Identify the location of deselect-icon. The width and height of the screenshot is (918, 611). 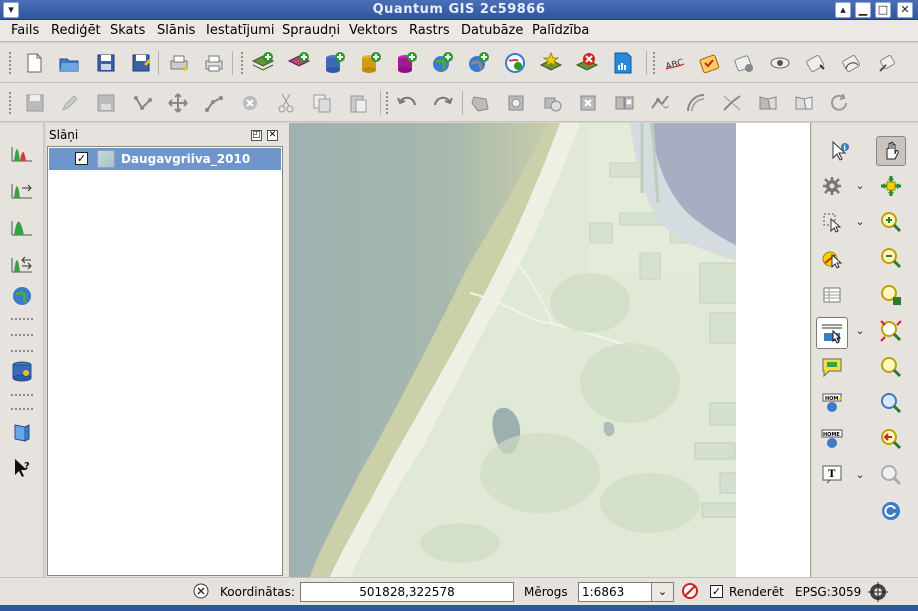
(832, 258).